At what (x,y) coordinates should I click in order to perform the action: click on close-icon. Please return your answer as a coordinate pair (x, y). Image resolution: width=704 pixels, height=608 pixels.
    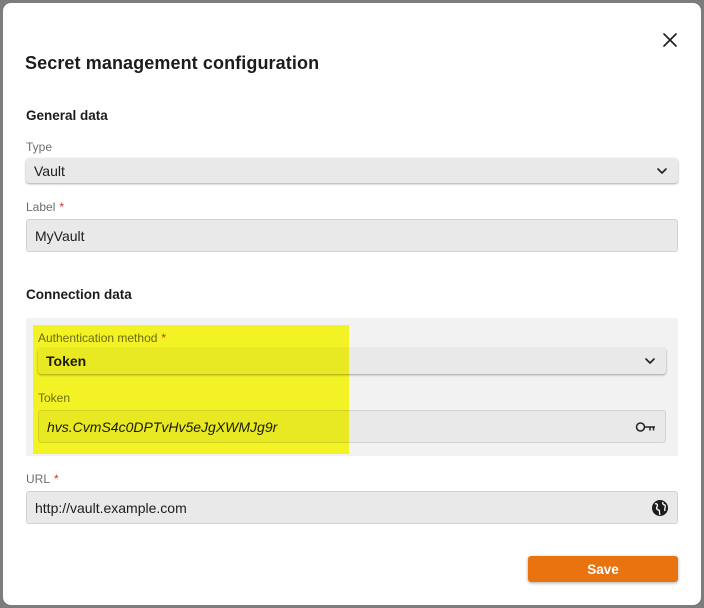
    Looking at the image, I should click on (670, 40).